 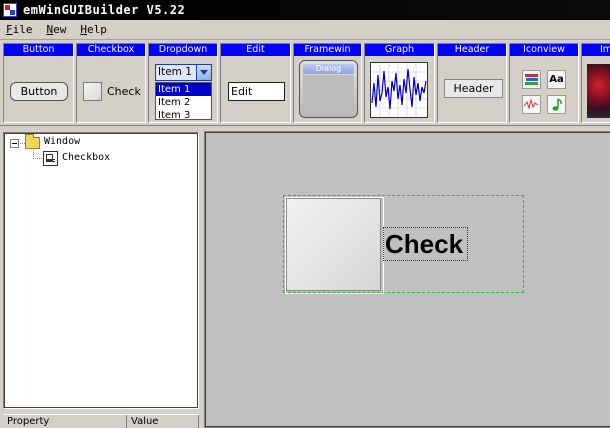 I want to click on palette-dropdown-head: Item 1, so click(x=183, y=72).